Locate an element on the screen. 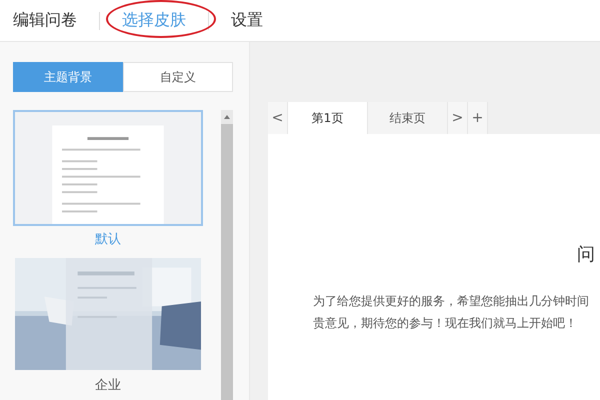 The height and width of the screenshot is (400, 600). survey-title: 问 is located at coordinates (586, 254).